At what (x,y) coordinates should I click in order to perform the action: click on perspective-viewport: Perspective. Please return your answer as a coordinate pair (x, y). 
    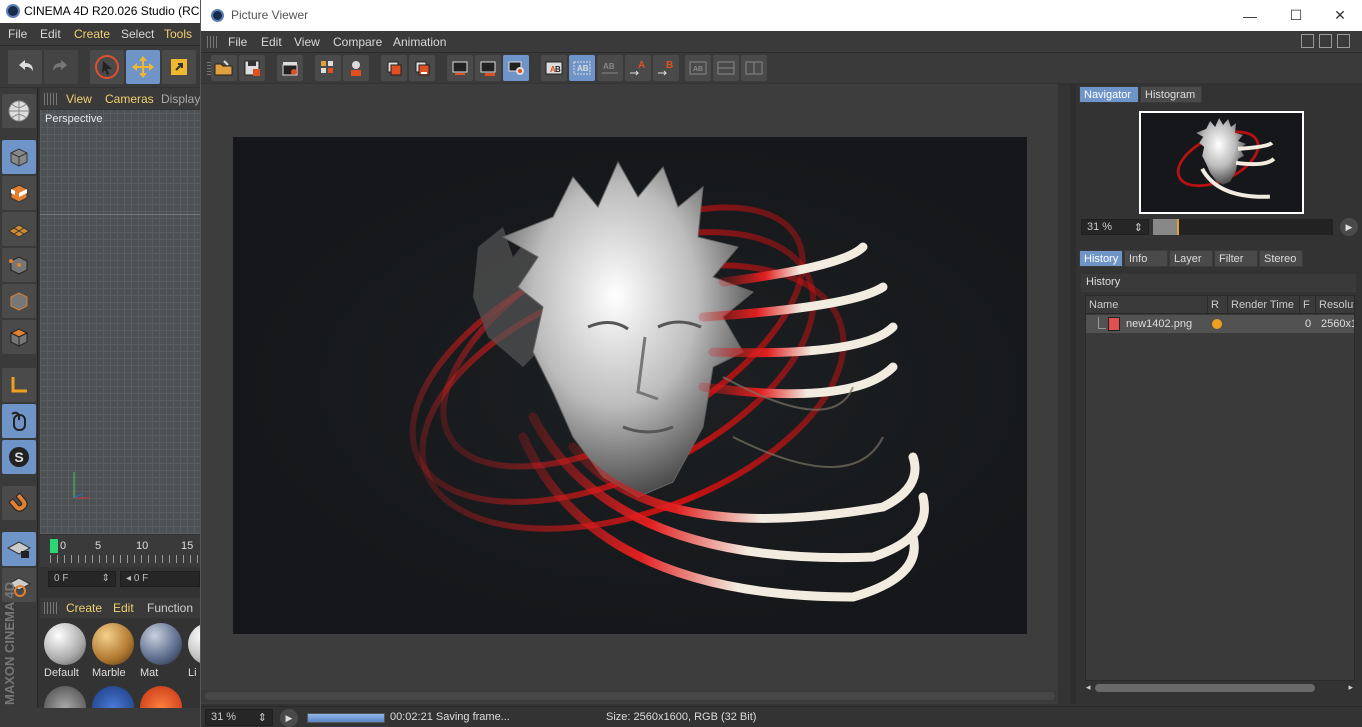
    Looking at the image, I should click on (120, 322).